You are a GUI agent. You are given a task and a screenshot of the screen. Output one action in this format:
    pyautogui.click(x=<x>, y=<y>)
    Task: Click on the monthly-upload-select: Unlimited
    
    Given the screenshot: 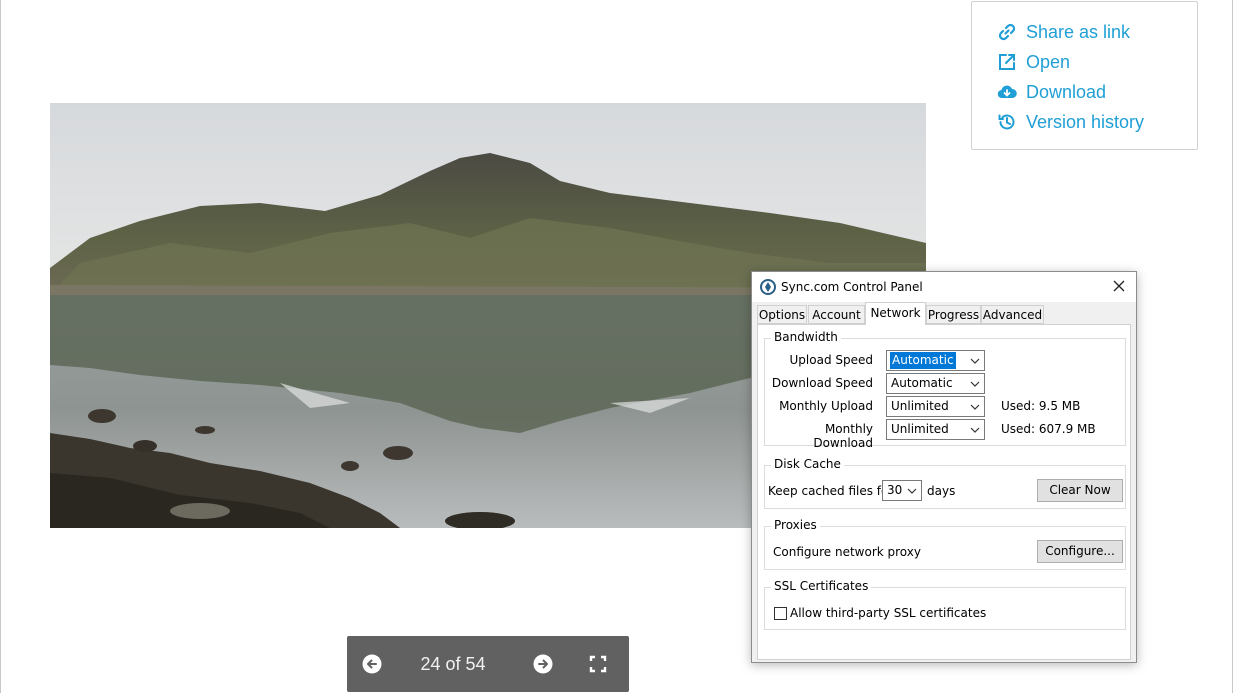 What is the action you would take?
    pyautogui.click(x=935, y=406)
    